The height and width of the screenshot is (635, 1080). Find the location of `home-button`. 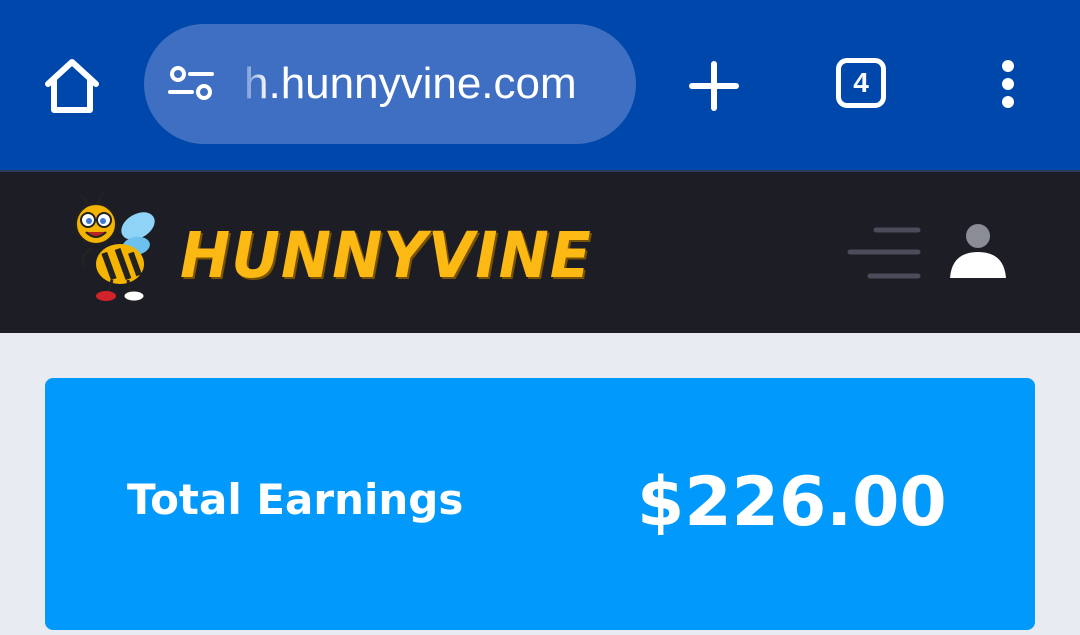

home-button is located at coordinates (72, 86).